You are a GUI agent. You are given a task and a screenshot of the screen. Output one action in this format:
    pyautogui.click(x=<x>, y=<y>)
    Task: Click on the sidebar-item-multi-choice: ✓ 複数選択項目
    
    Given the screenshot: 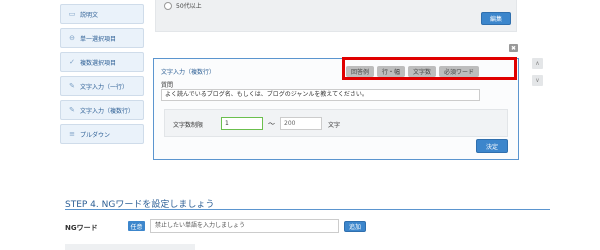 What is the action you would take?
    pyautogui.click(x=102, y=62)
    